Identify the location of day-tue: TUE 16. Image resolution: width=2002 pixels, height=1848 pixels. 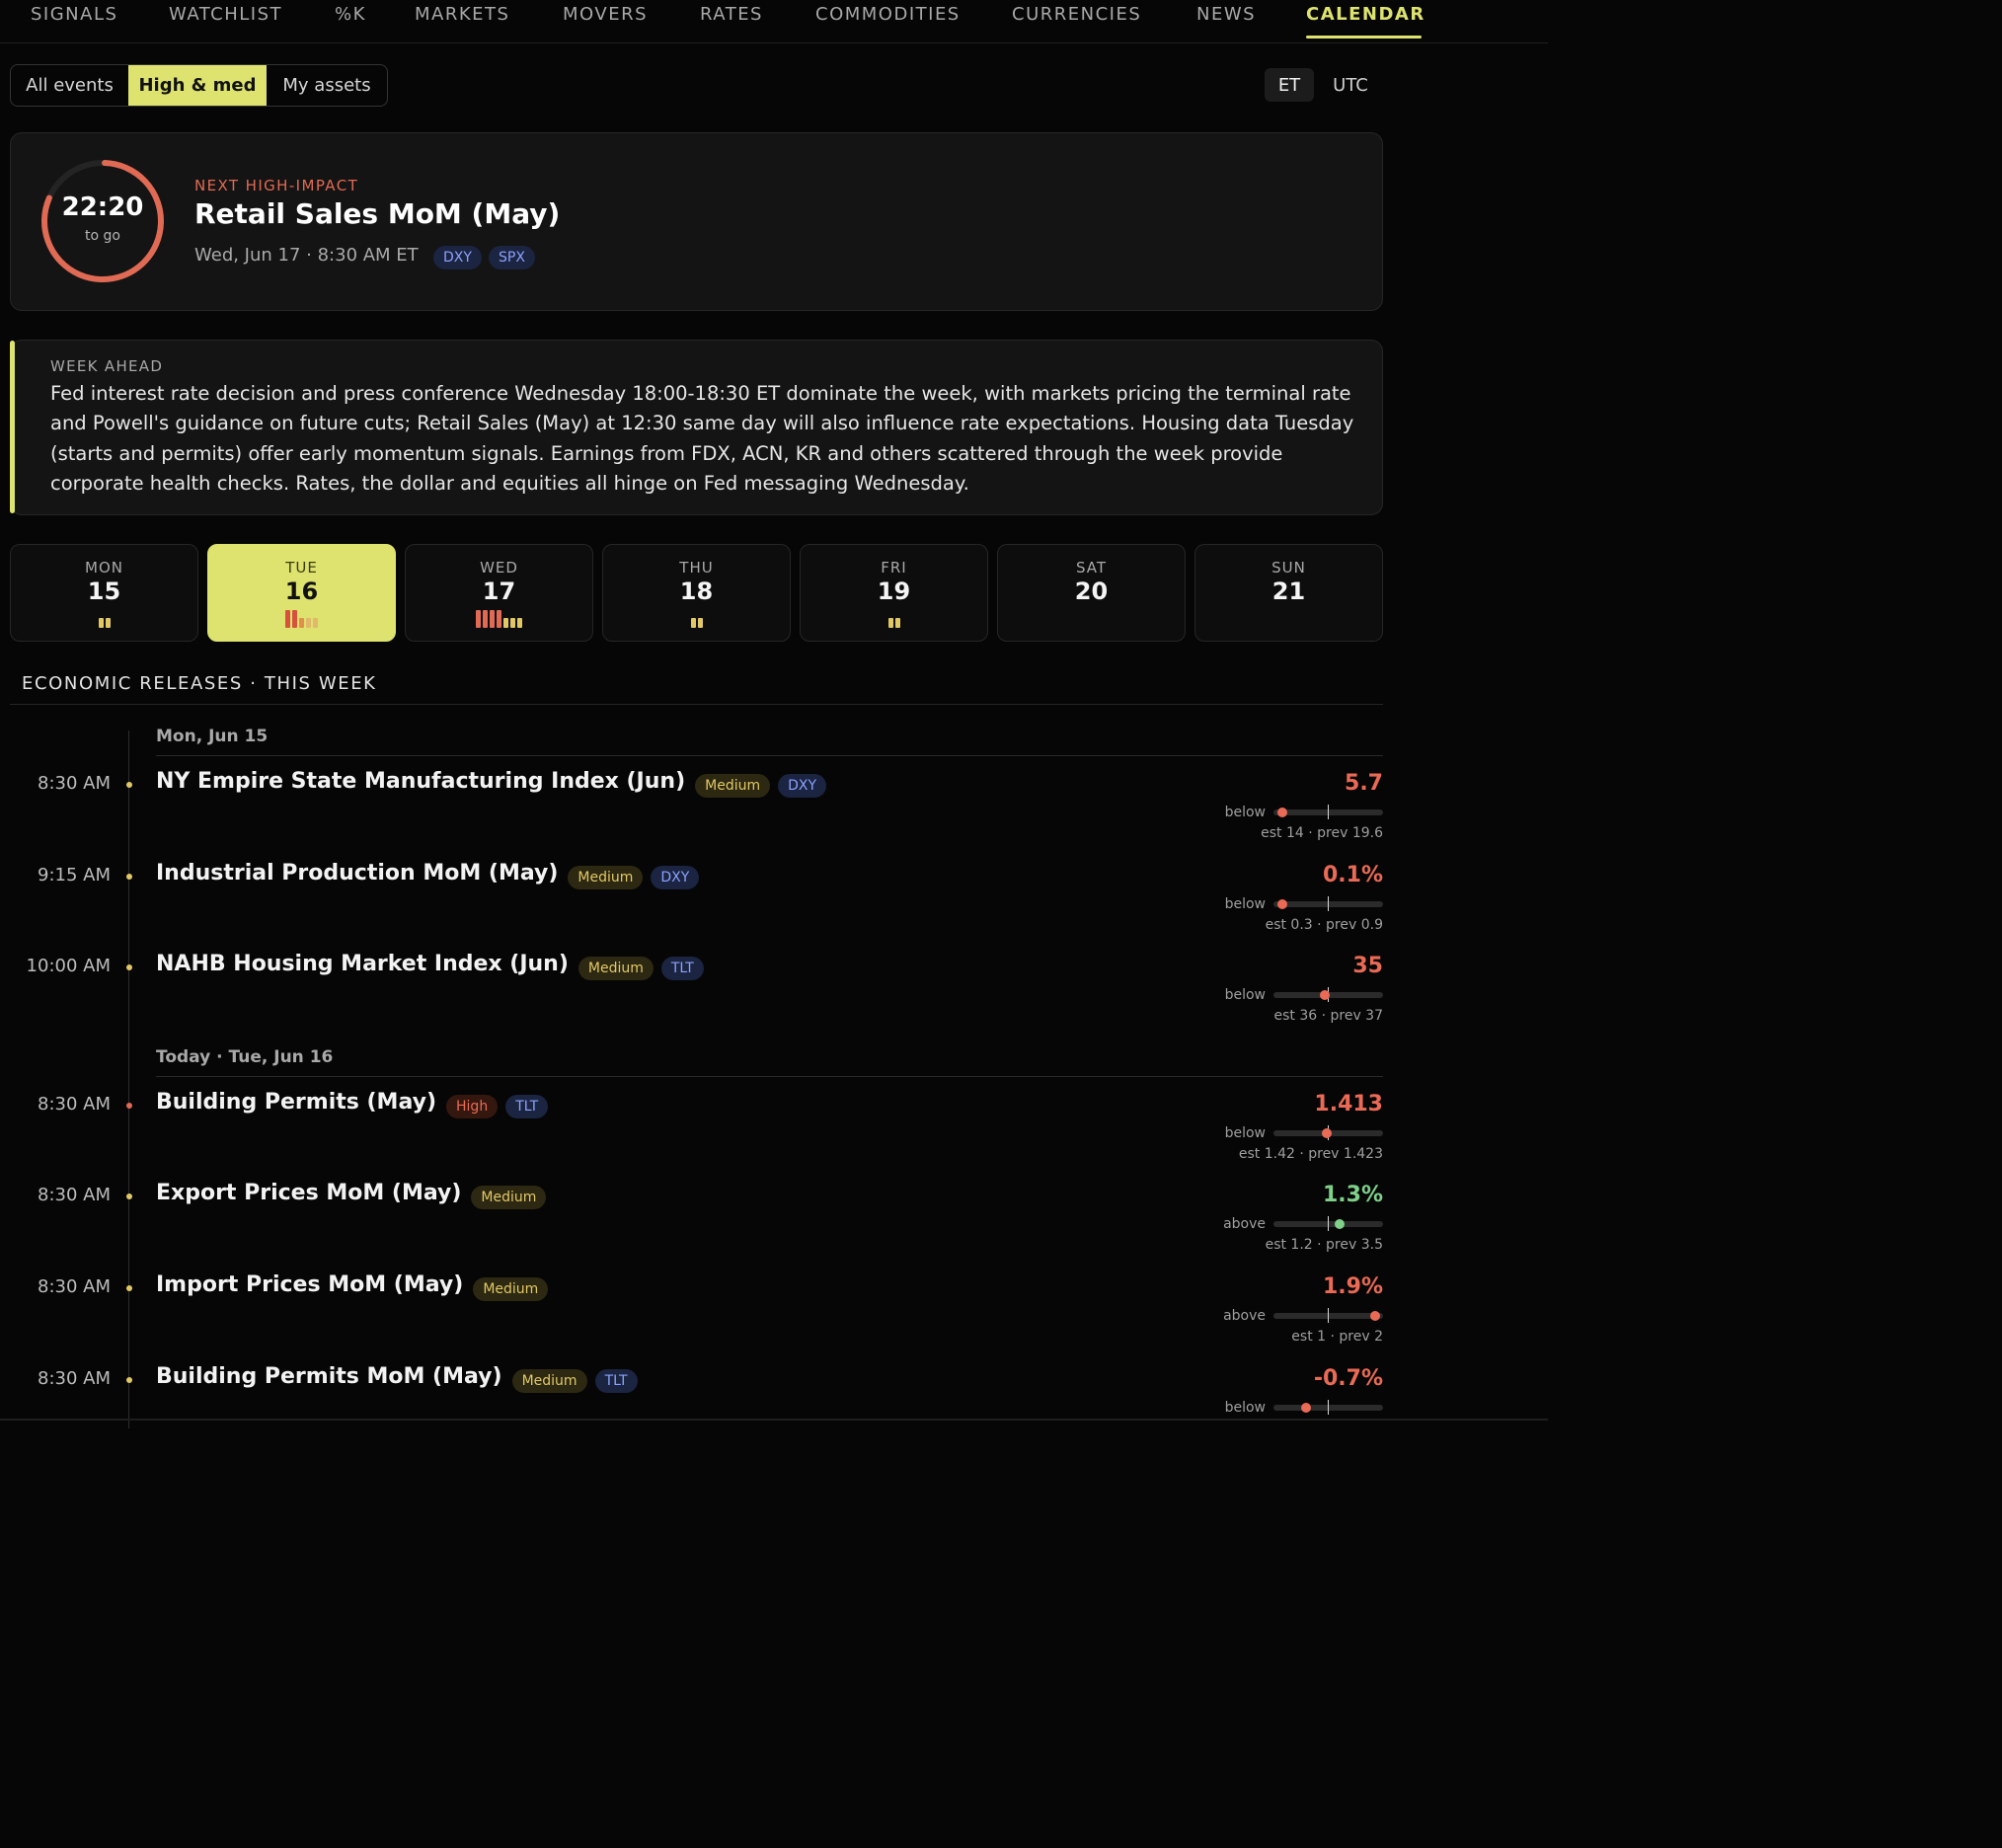
(301, 593).